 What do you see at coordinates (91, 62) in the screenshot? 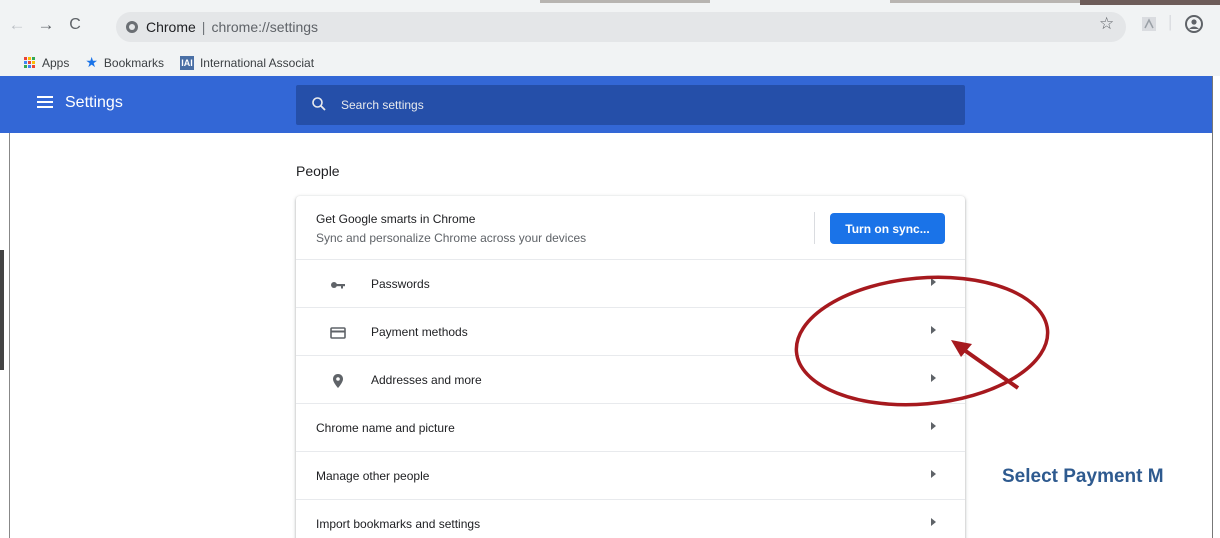
I see `star-icon: ★` at bounding box center [91, 62].